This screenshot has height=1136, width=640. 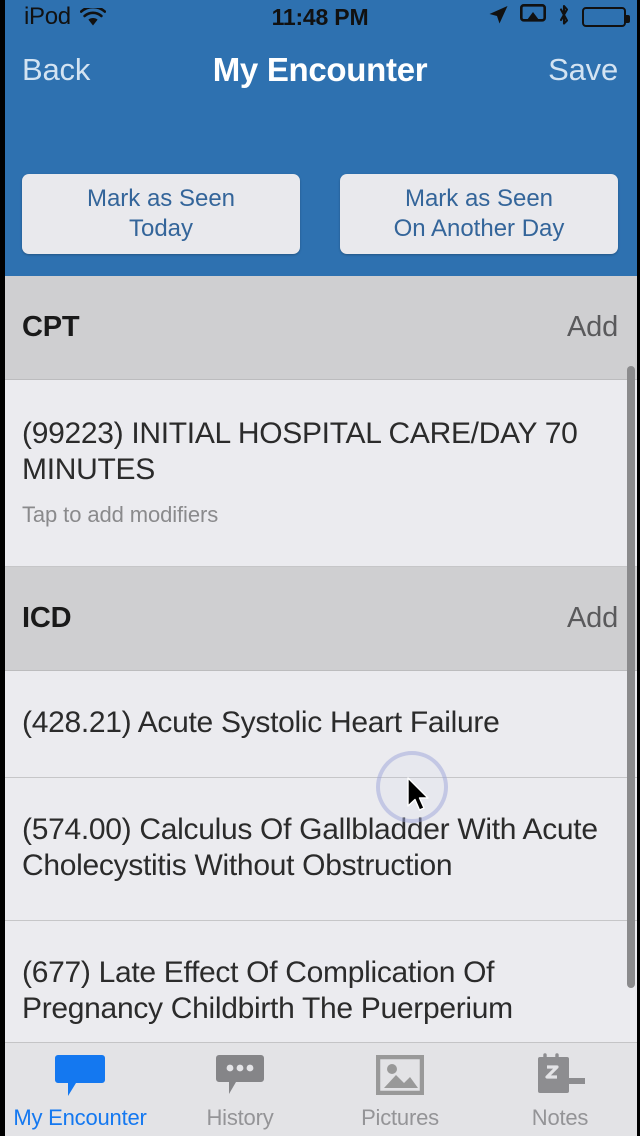 I want to click on photo-icon, so click(x=400, y=1075).